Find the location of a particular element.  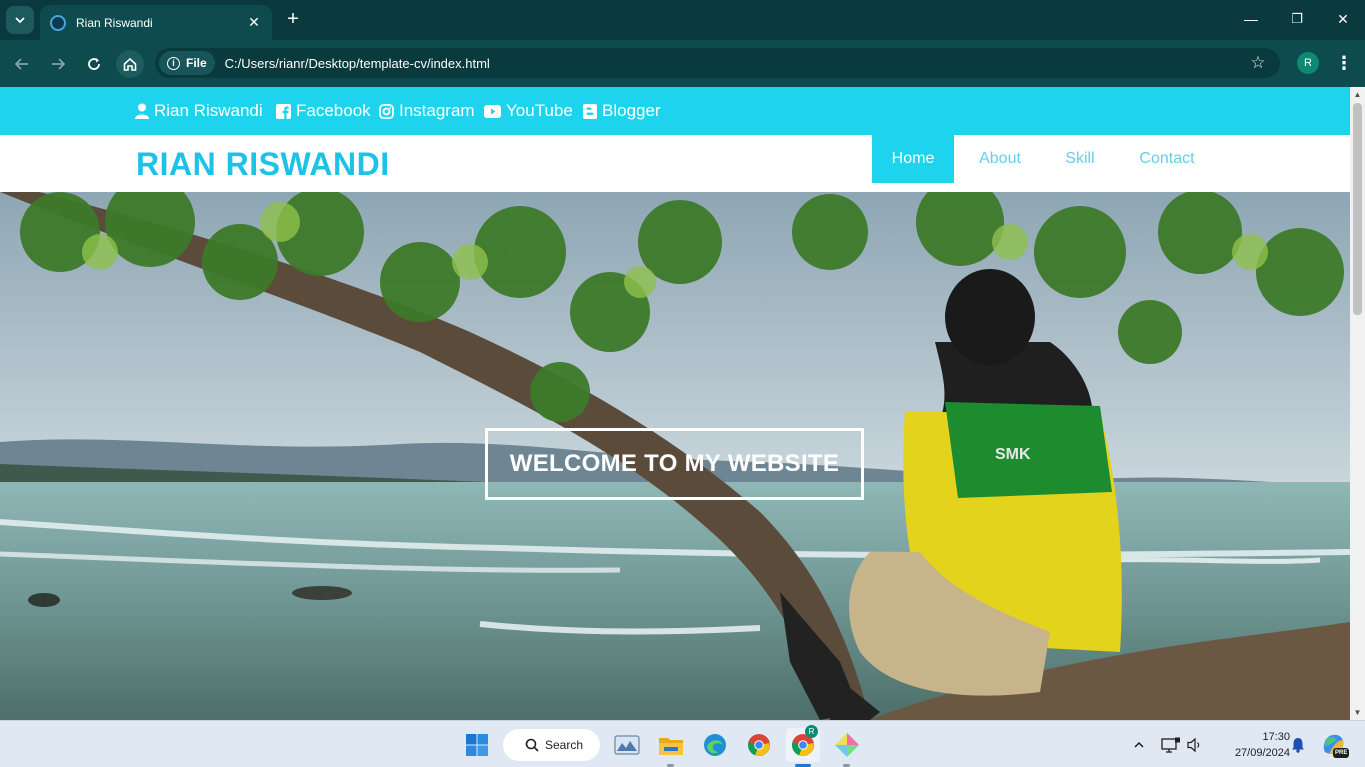

show-hidden-icons-button is located at coordinates (1139, 745).